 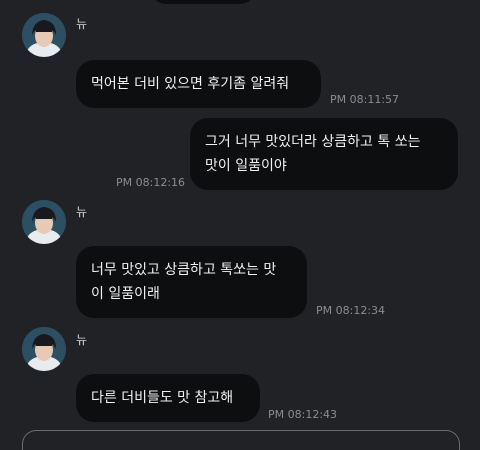 I want to click on message-text: 이 일품이래, so click(x=125, y=294).